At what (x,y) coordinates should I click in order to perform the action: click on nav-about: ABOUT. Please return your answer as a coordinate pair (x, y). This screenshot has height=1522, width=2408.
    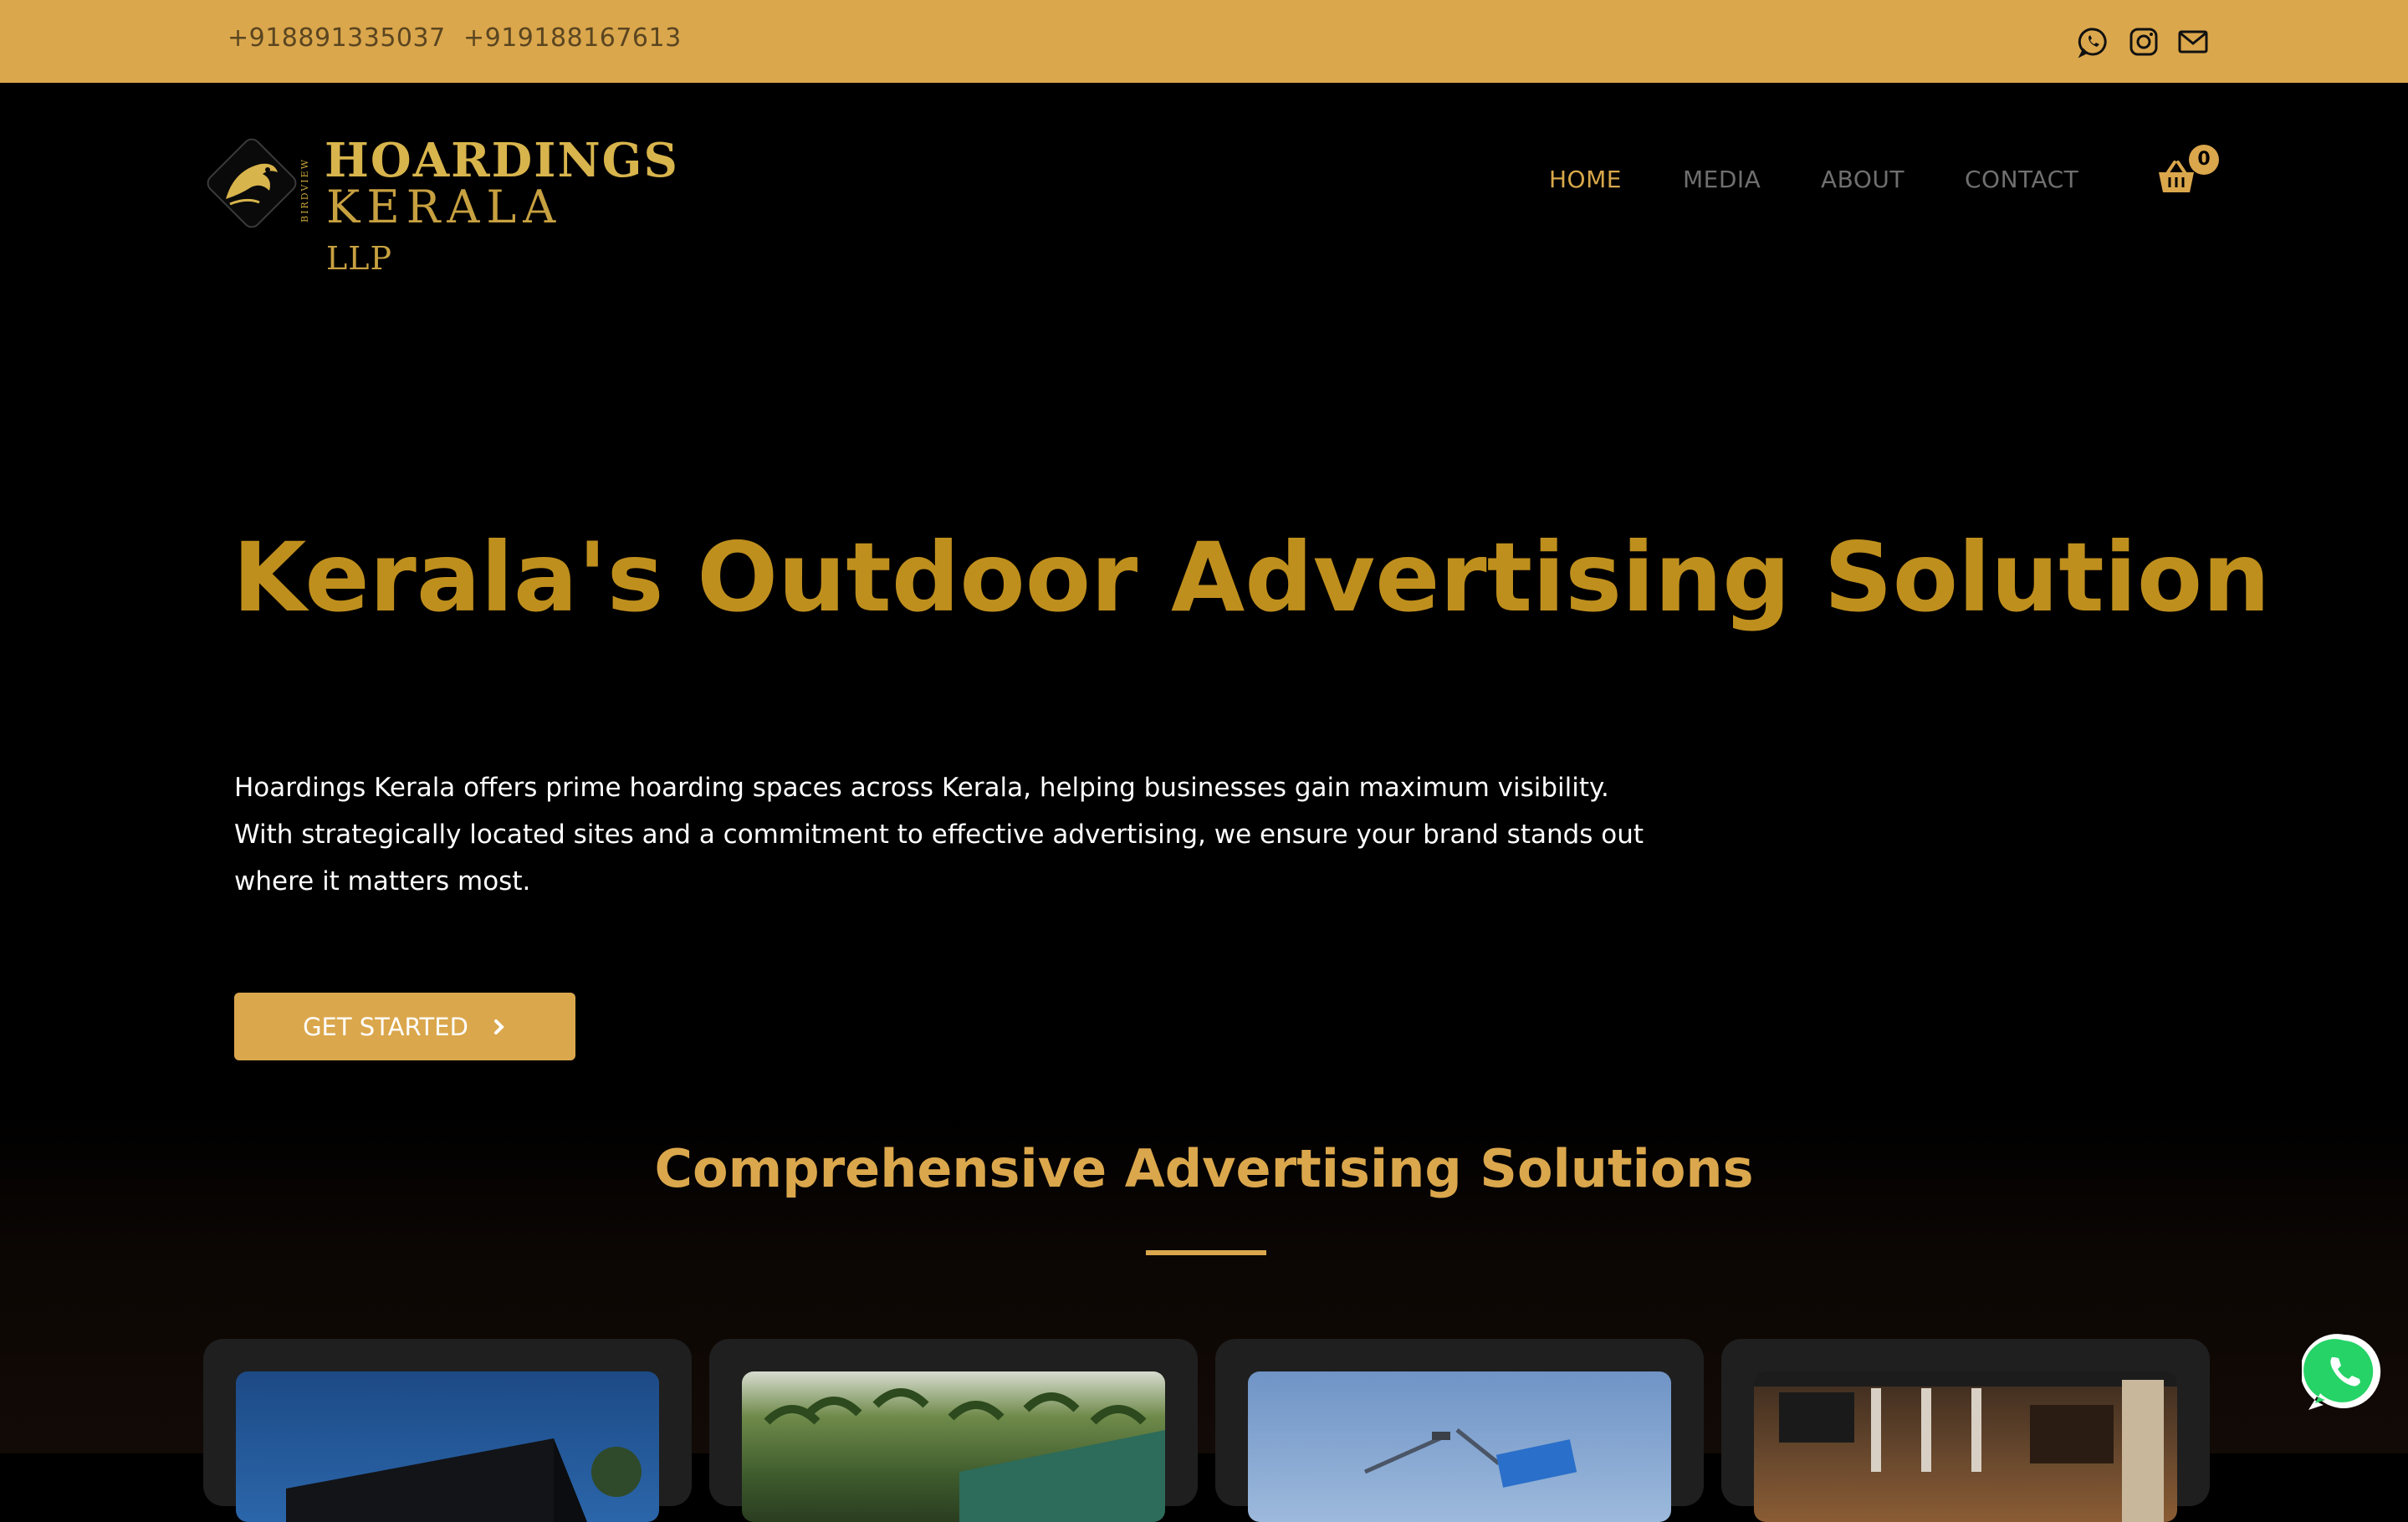
    Looking at the image, I should click on (1862, 179).